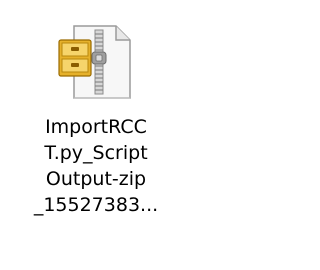 The width and height of the screenshot is (320, 270). What do you see at coordinates (96, 62) in the screenshot?
I see `zip-archive-icon` at bounding box center [96, 62].